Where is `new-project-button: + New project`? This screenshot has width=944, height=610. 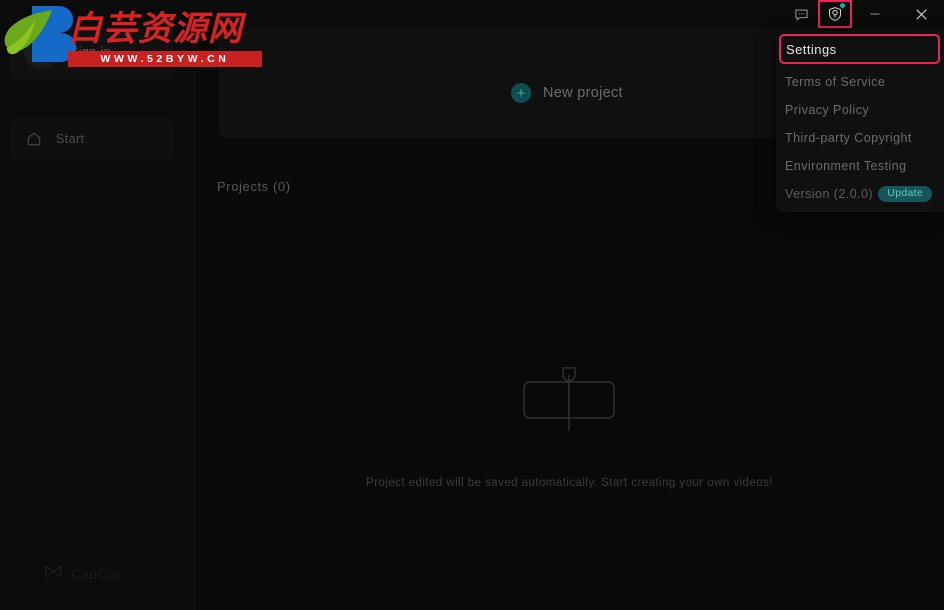 new-project-button: + New project is located at coordinates (567, 93).